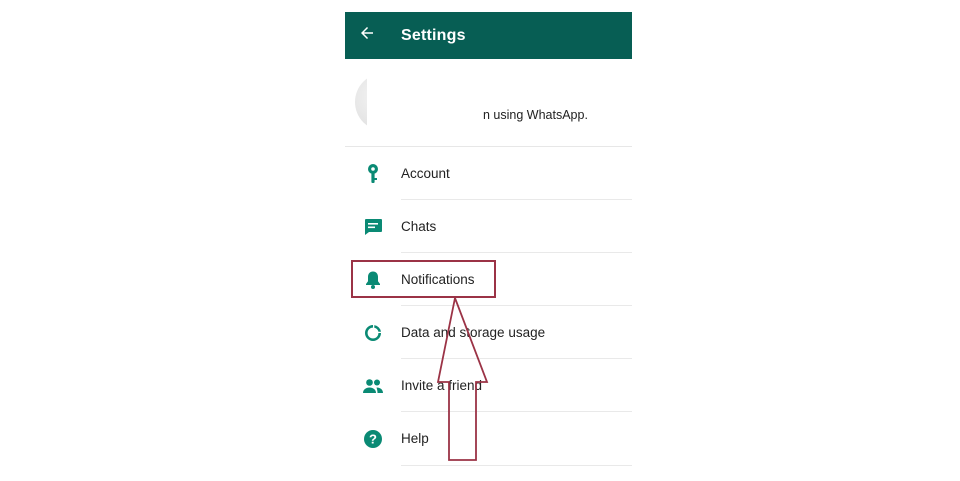 Image resolution: width=960 pixels, height=481 pixels. I want to click on divider, so click(516, 465).